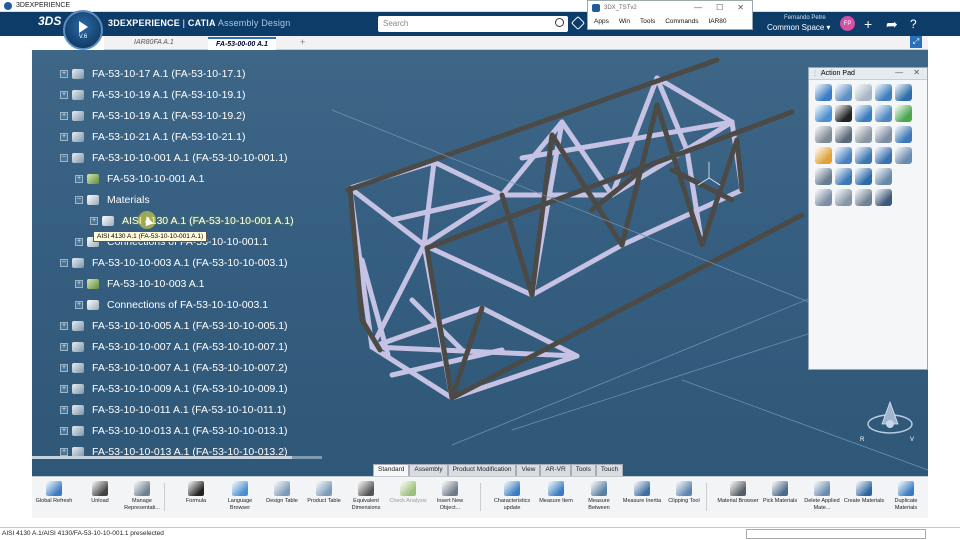  Describe the element at coordinates (174, 389) in the screenshot. I see `tree-node: + FA-53-10-10-009 A.1 (FA-53-10-10-009.1)` at that location.